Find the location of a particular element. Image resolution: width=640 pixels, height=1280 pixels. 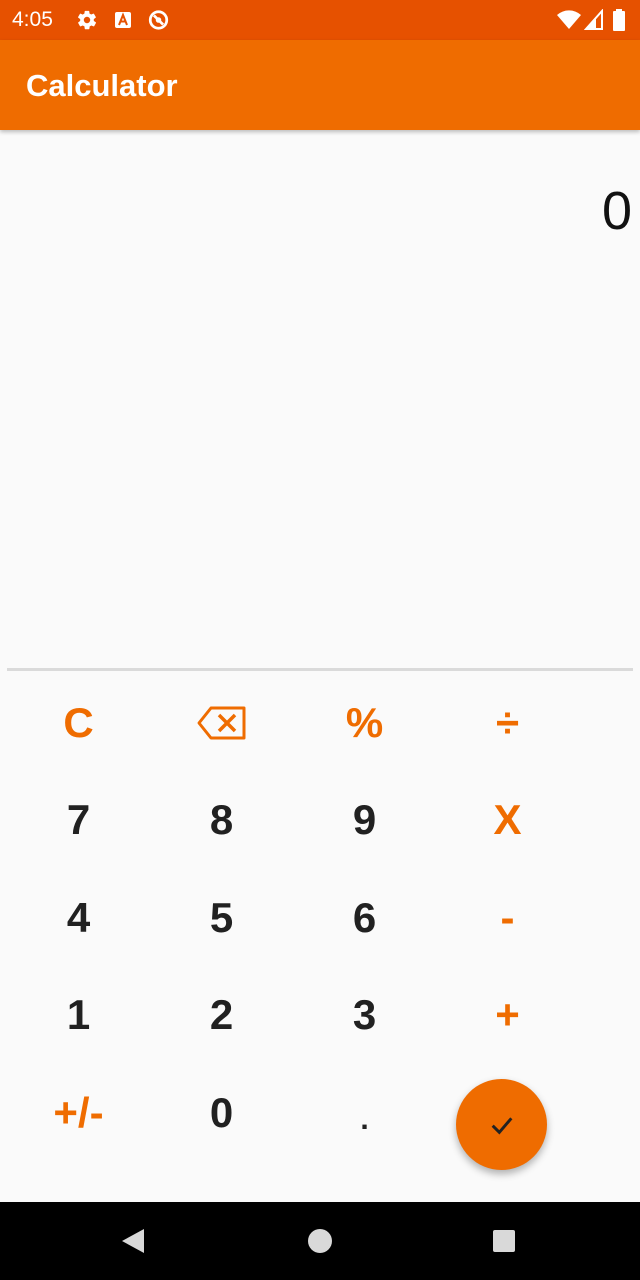

blocked-icon is located at coordinates (158, 20).